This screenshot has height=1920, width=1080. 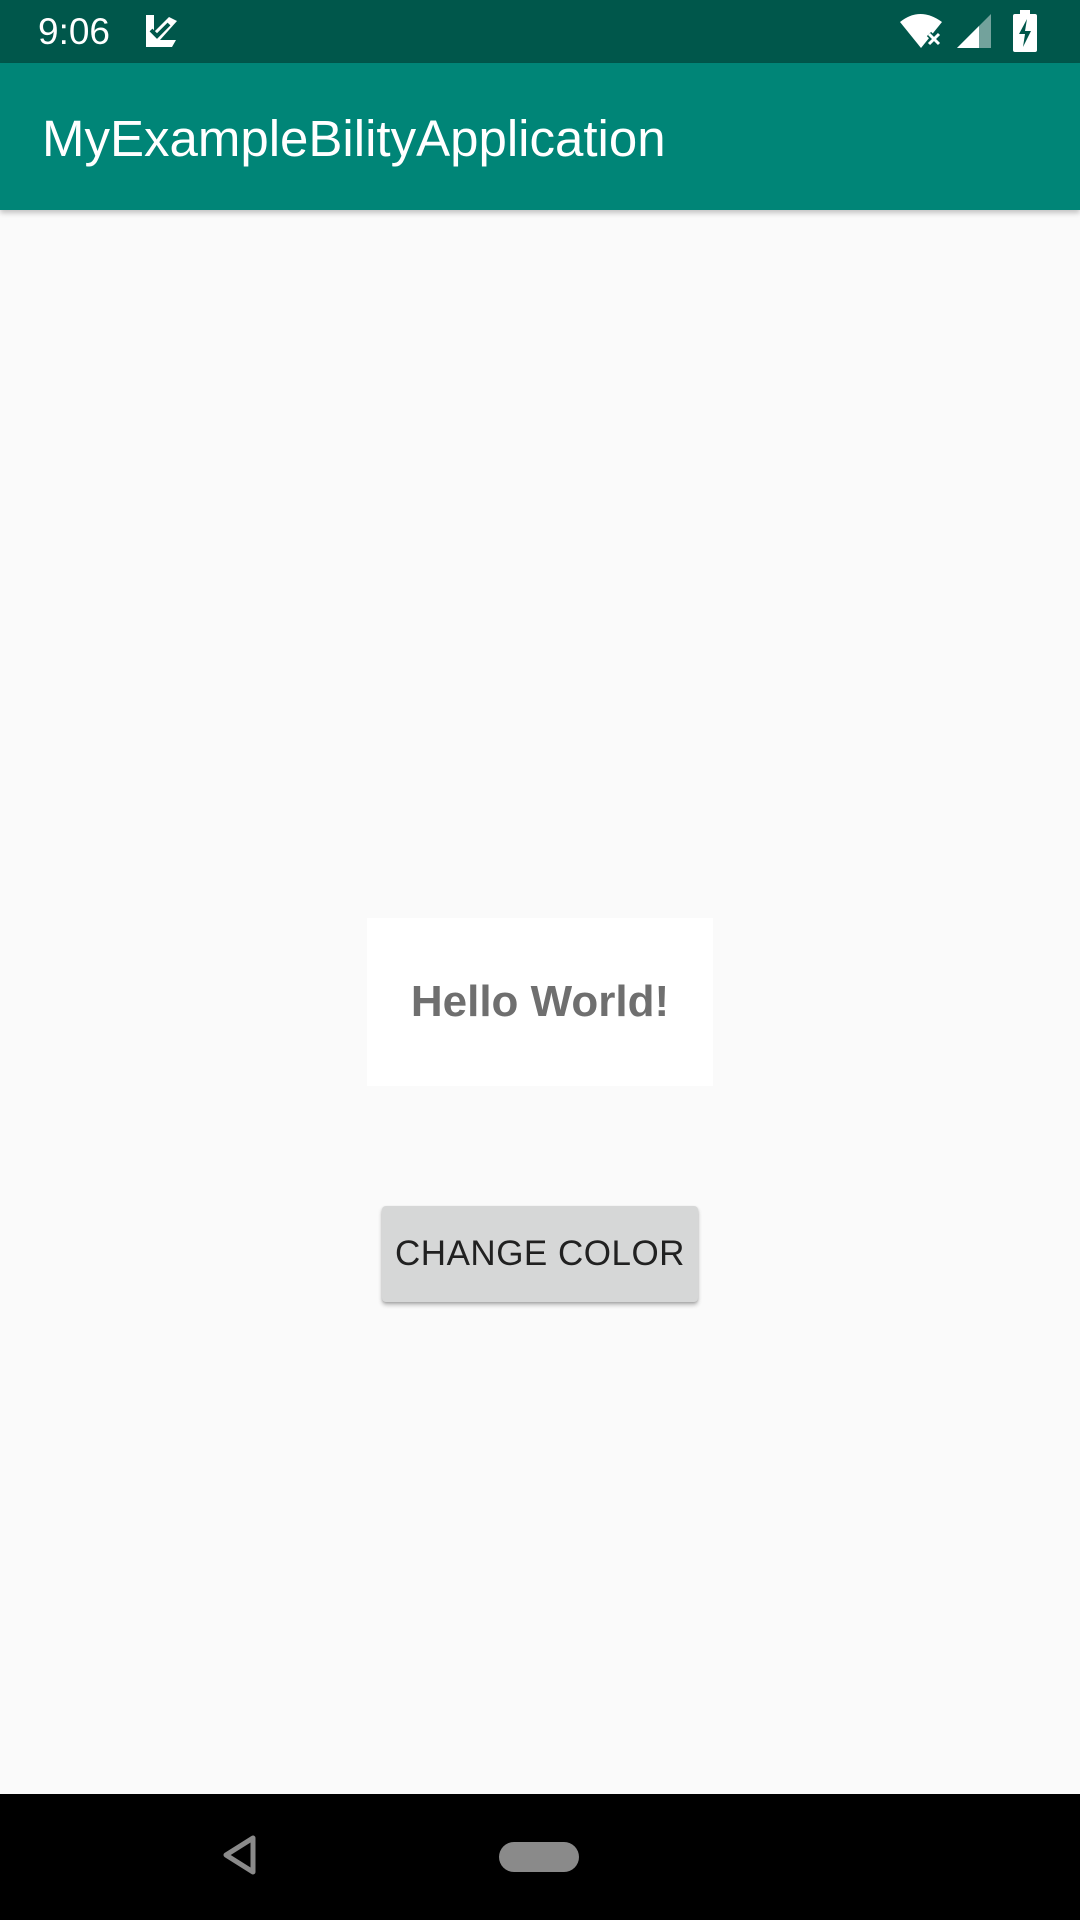 What do you see at coordinates (1025, 31) in the screenshot?
I see `battery-charging-icon` at bounding box center [1025, 31].